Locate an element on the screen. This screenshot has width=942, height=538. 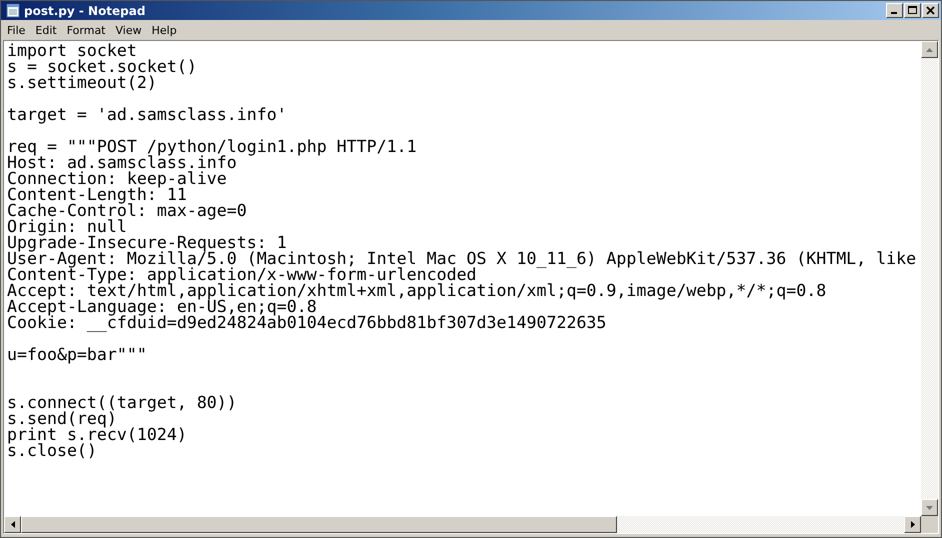
scroll-right-button is located at coordinates (912, 524).